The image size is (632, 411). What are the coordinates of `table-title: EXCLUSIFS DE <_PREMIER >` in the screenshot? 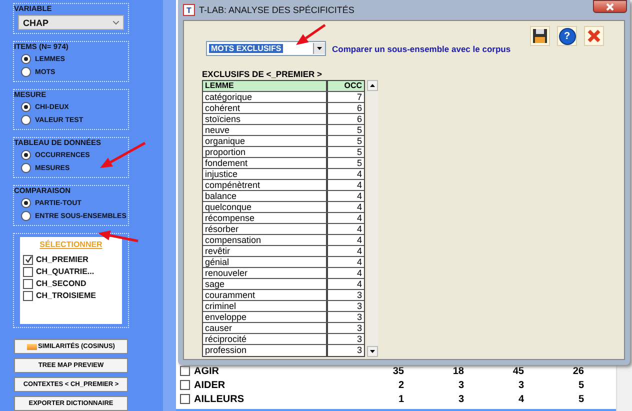 It's located at (262, 74).